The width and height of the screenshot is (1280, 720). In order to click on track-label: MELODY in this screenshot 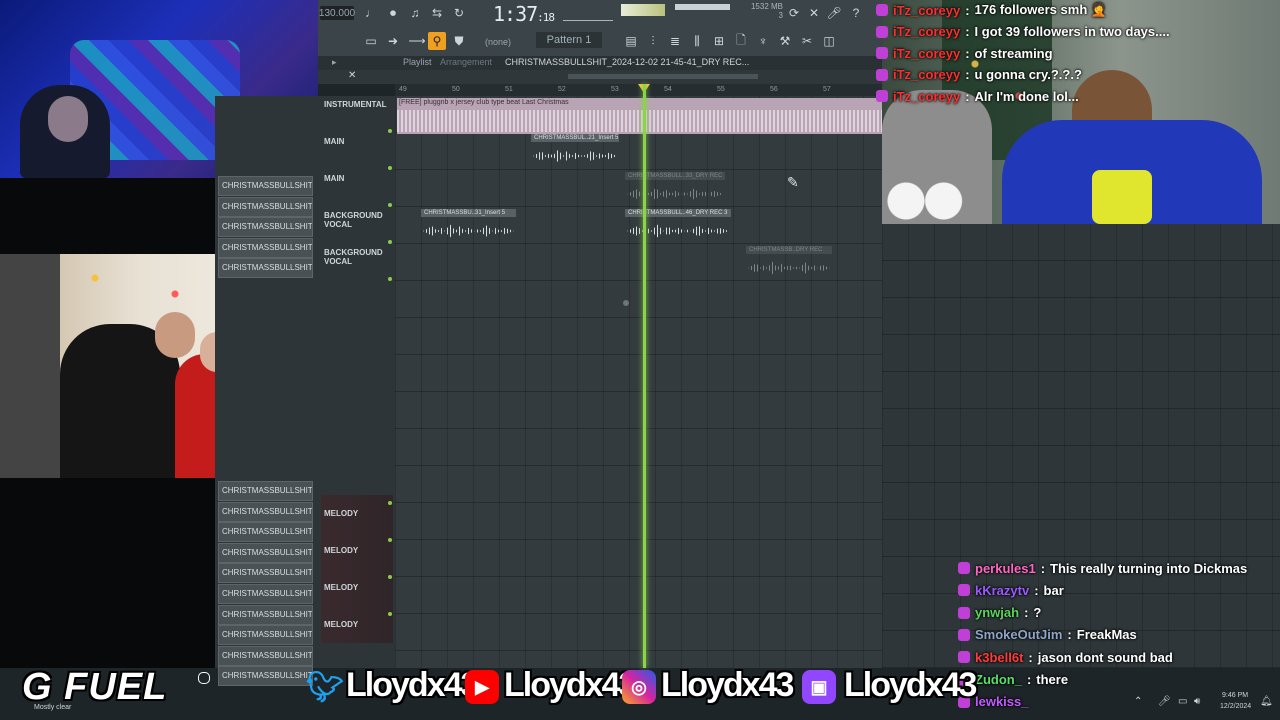, I will do `click(341, 550)`.